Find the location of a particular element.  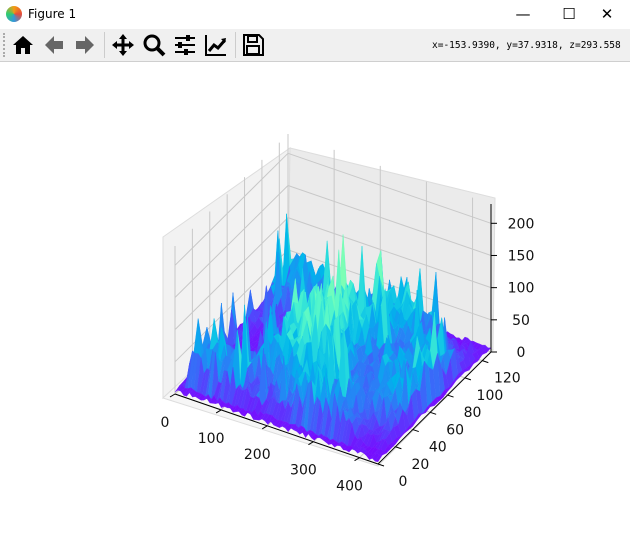

y-tick-label: 40 is located at coordinates (438, 448).